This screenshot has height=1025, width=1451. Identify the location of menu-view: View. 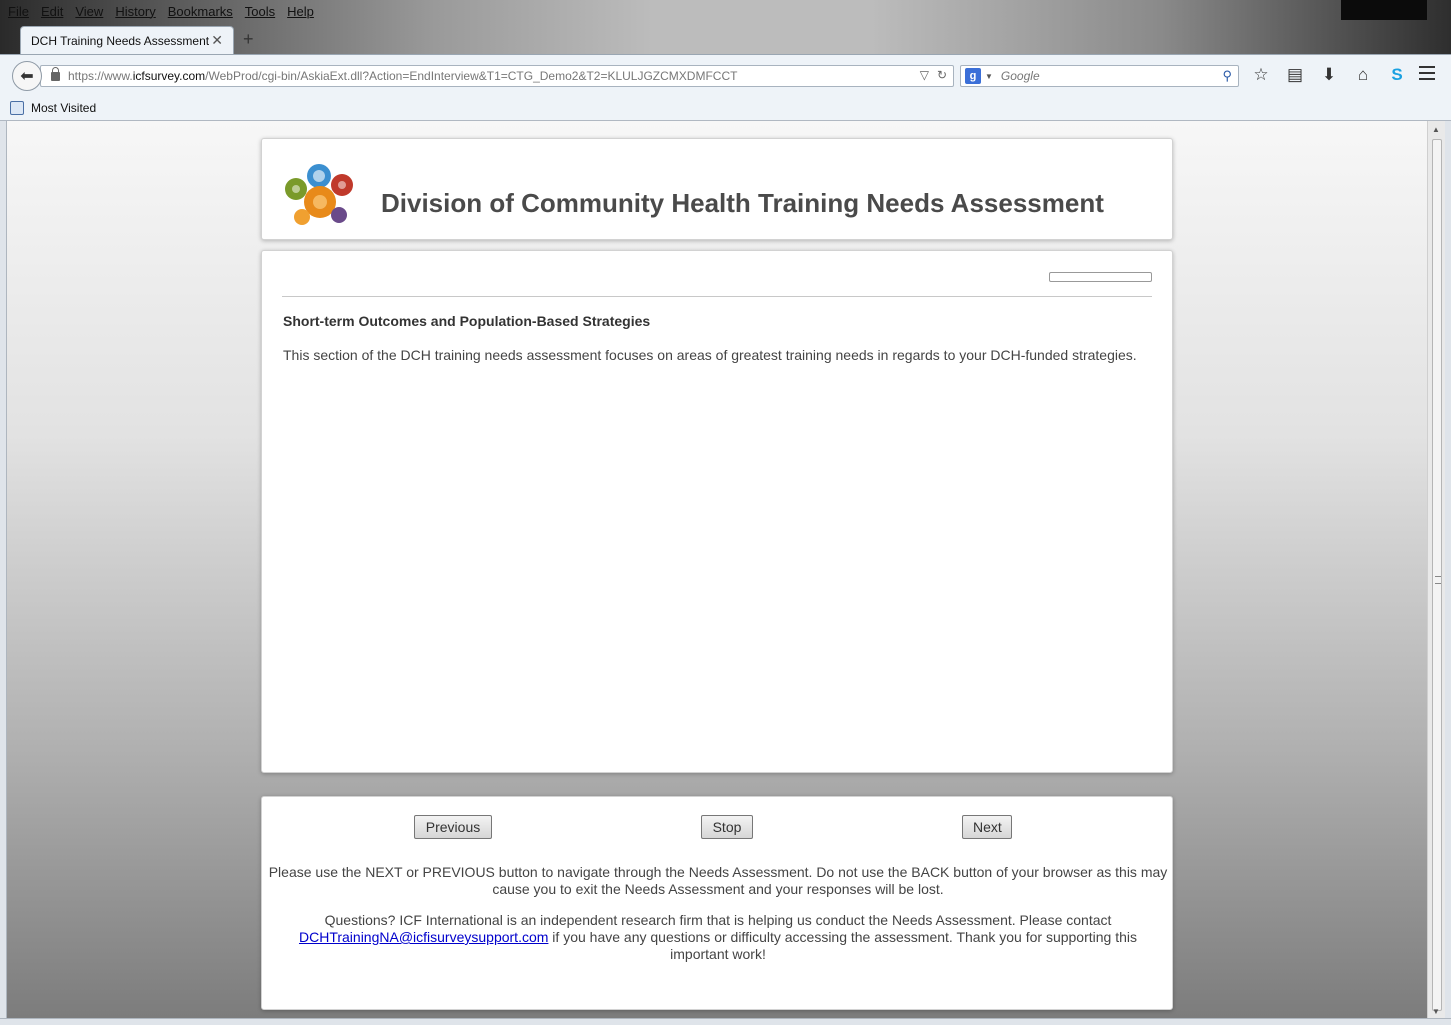
(89, 11).